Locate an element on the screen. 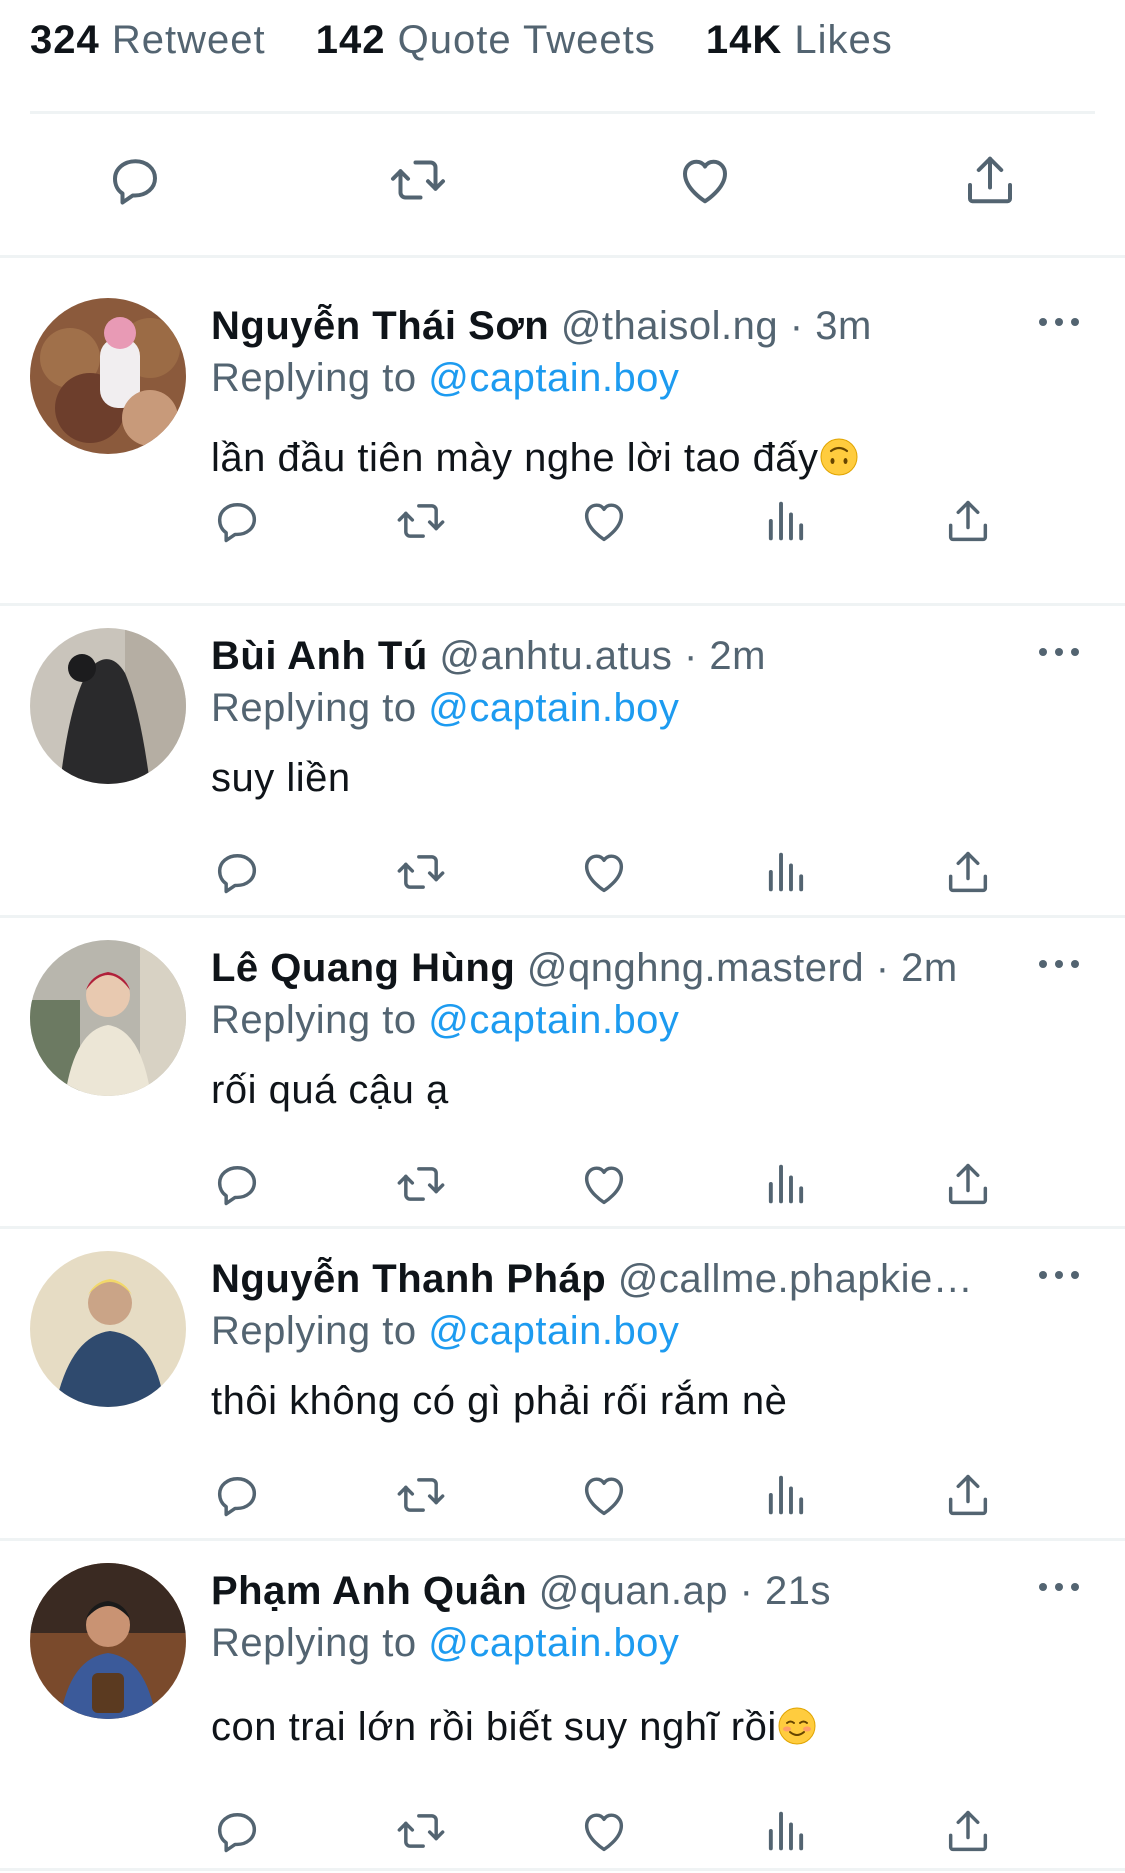 This screenshot has height=1873, width=1125. retweets-label: Retweet is located at coordinates (188, 40).